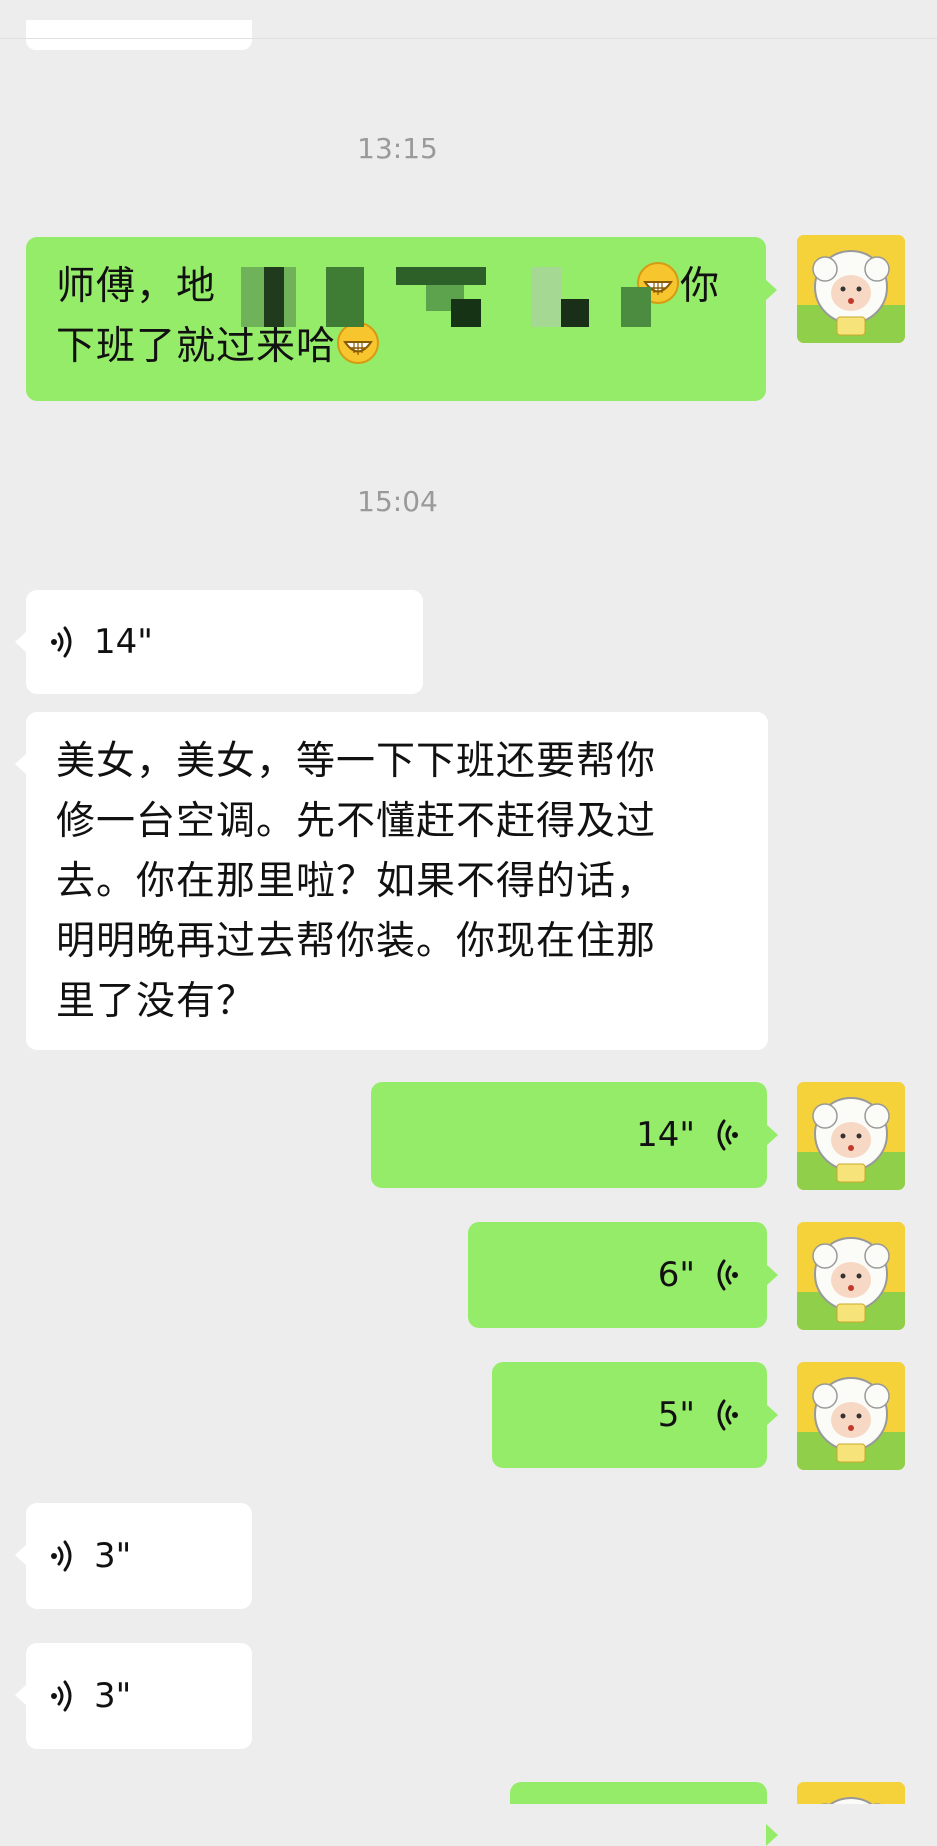 The width and height of the screenshot is (937, 1846). I want to click on sent-voice-bubble, so click(644, 1814).